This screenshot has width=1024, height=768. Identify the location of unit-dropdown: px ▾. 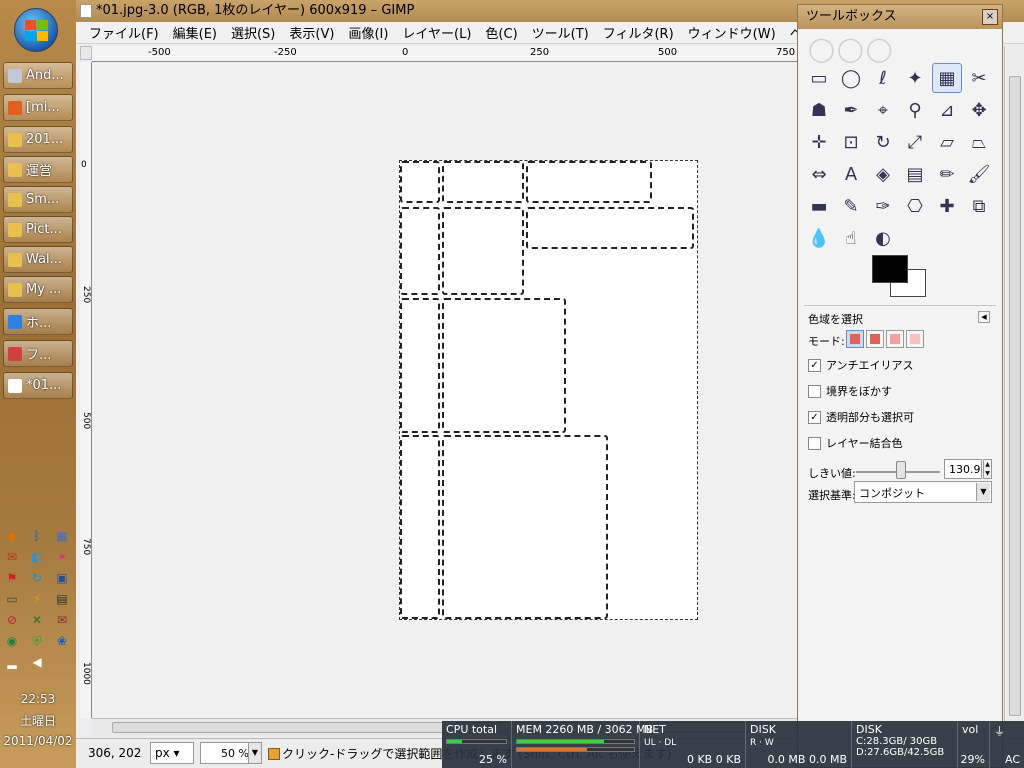
(172, 753).